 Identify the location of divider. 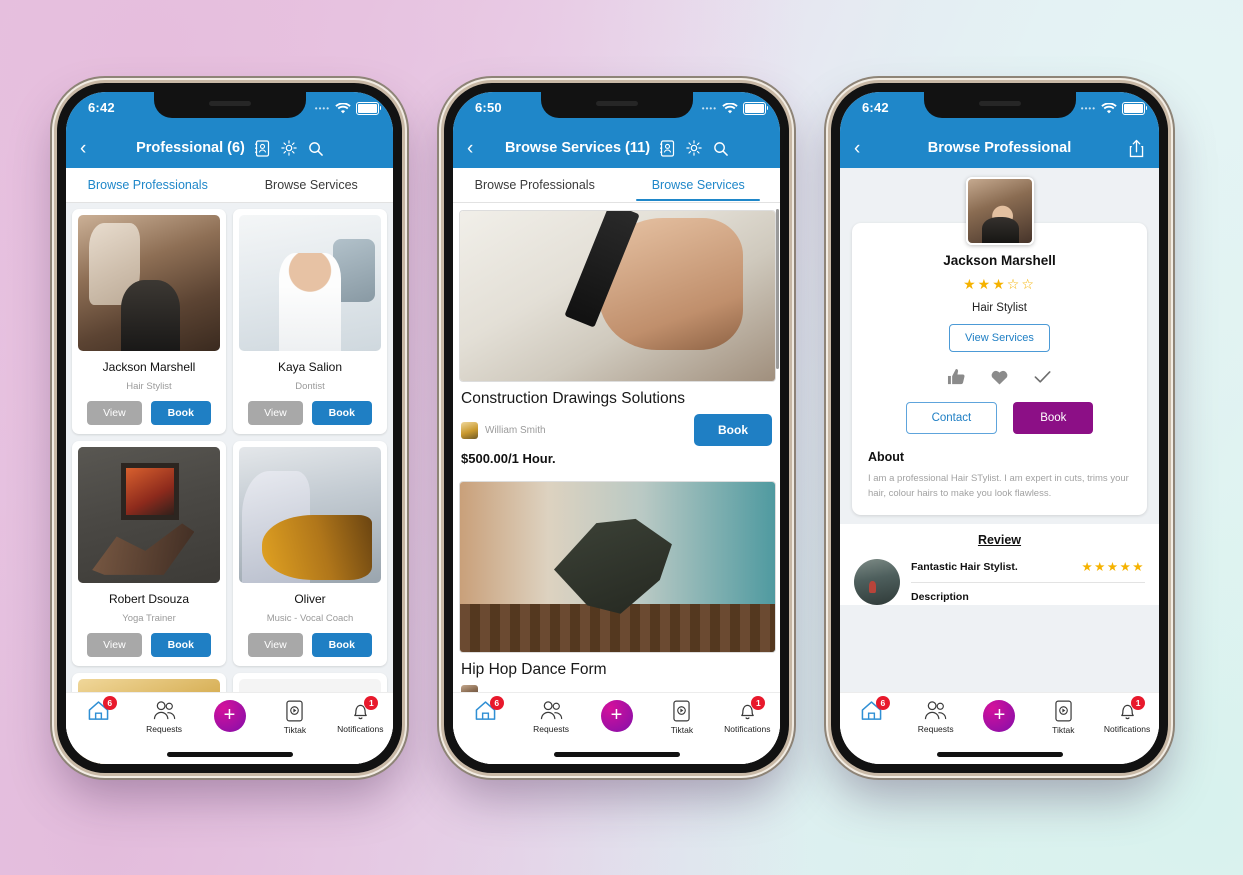
(1028, 583).